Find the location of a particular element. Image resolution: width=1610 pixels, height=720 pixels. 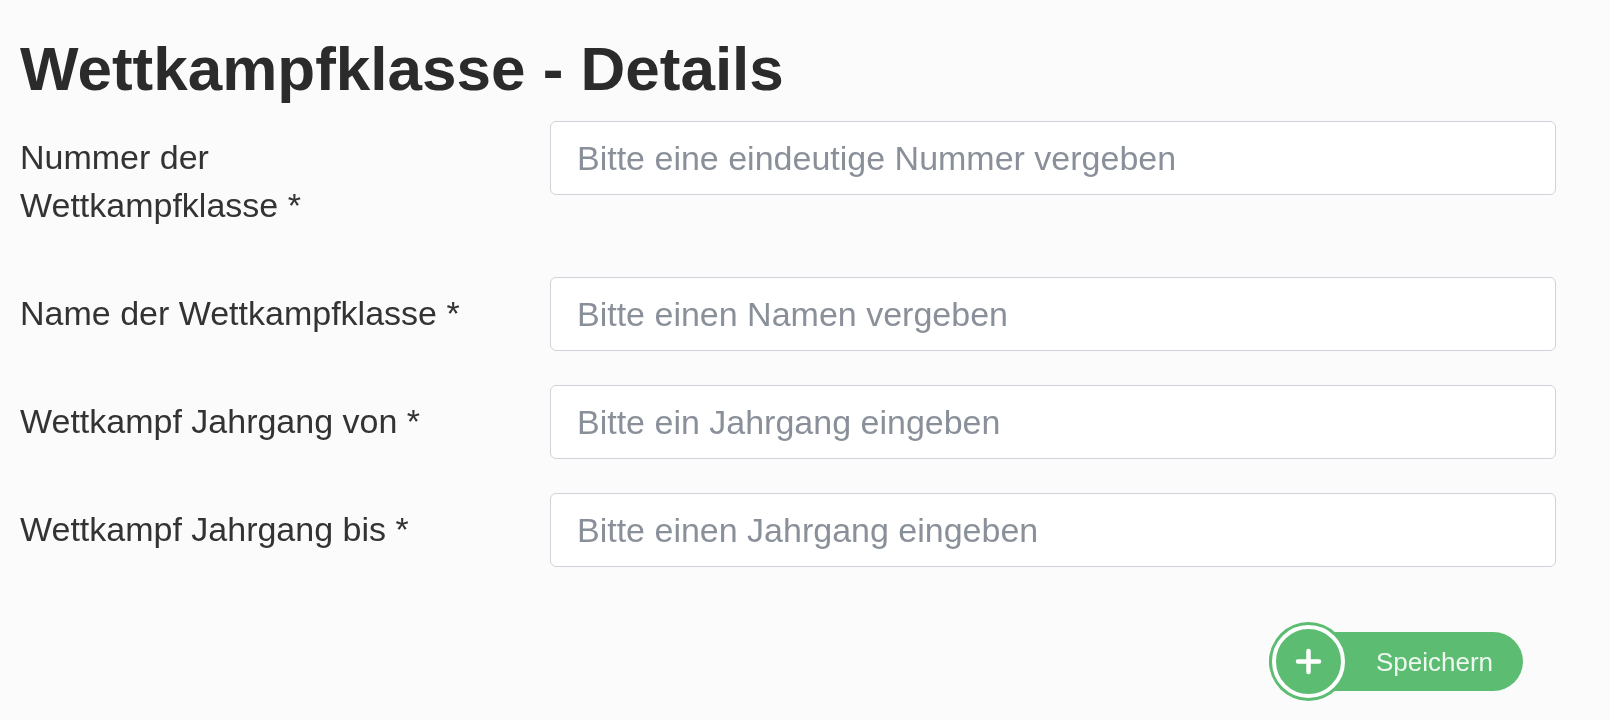

field-label: Name der Wettkampfklasse * is located at coordinates (240, 313).